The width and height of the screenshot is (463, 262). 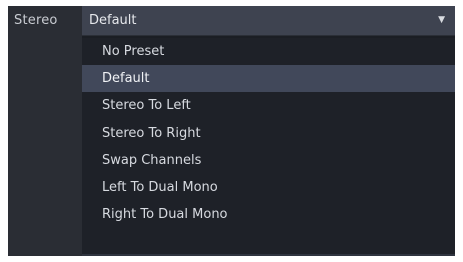 What do you see at coordinates (268, 21) in the screenshot?
I see `stereo-preset-dropdown: Default ▼` at bounding box center [268, 21].